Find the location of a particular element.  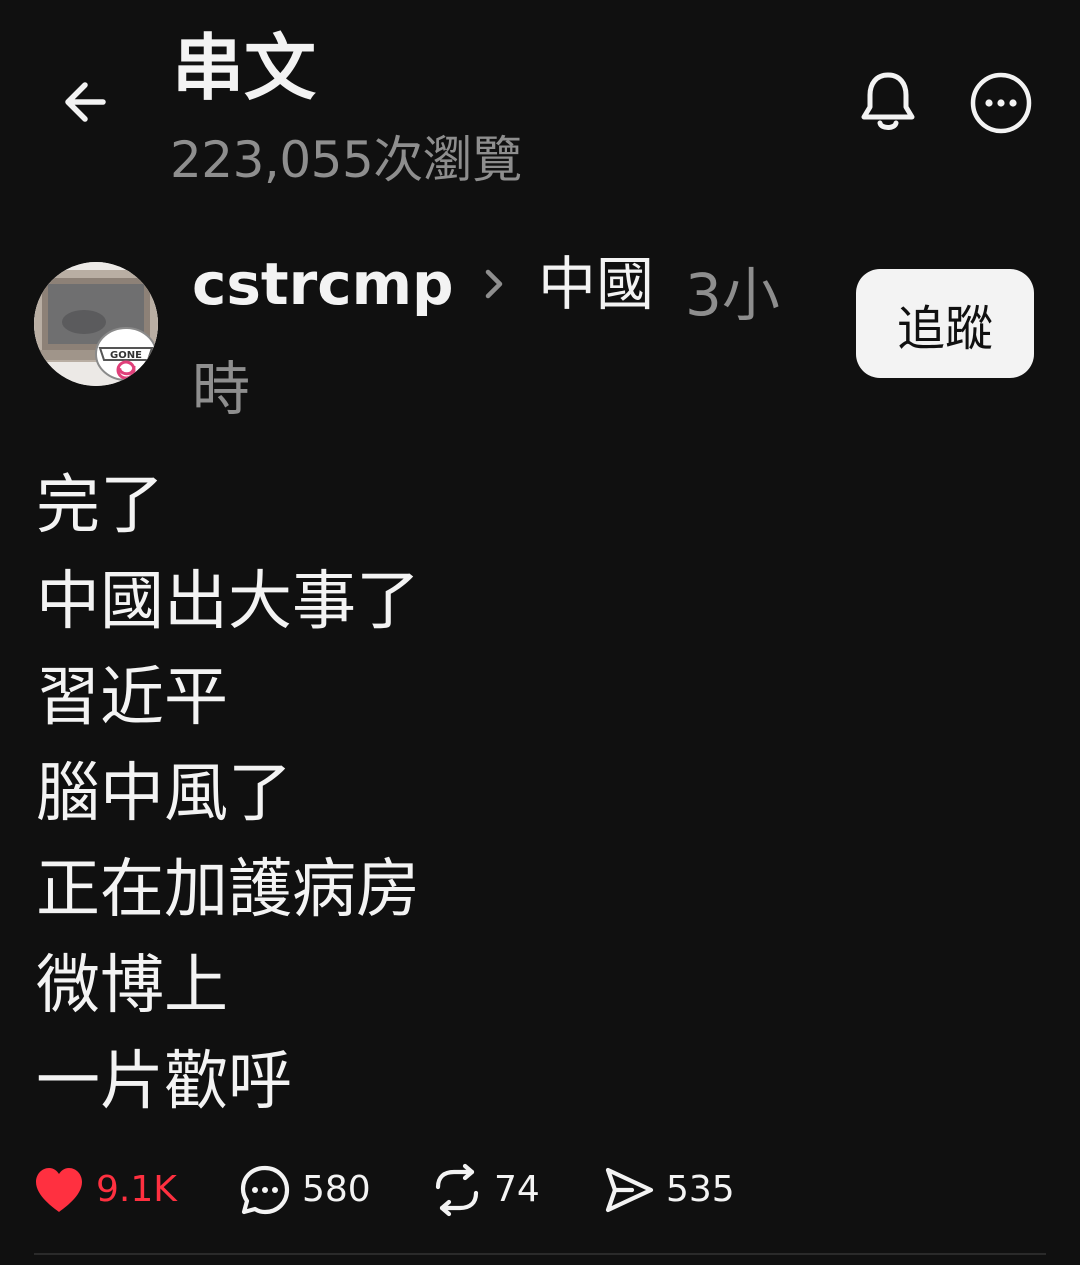

more-options-button is located at coordinates (1001, 103).